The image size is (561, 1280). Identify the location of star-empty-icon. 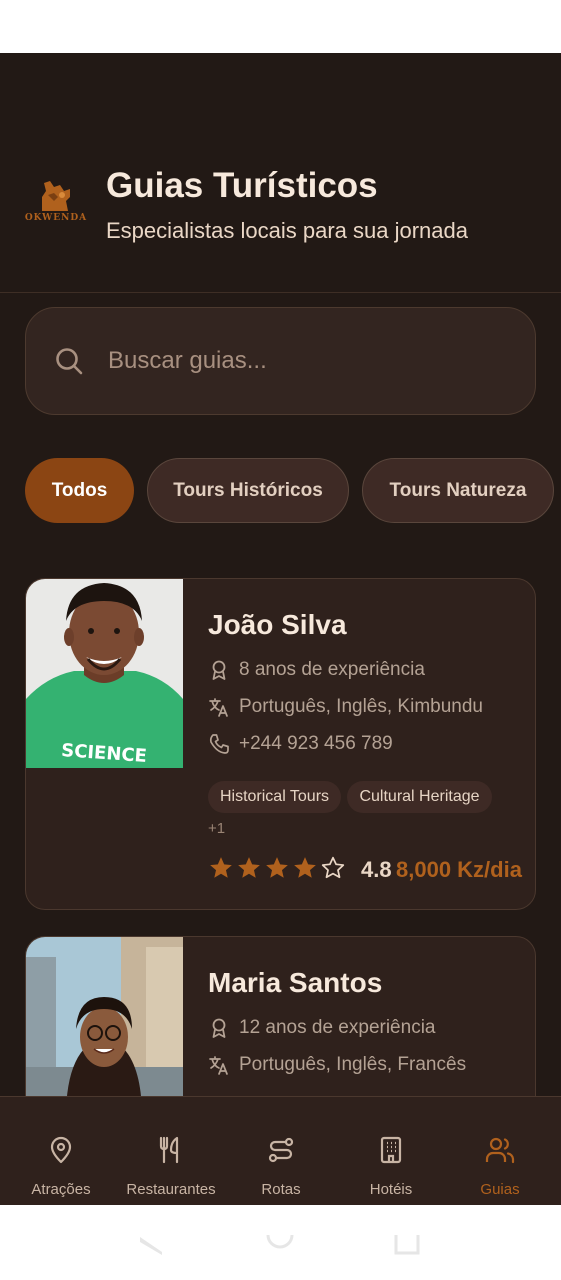
(333, 867).